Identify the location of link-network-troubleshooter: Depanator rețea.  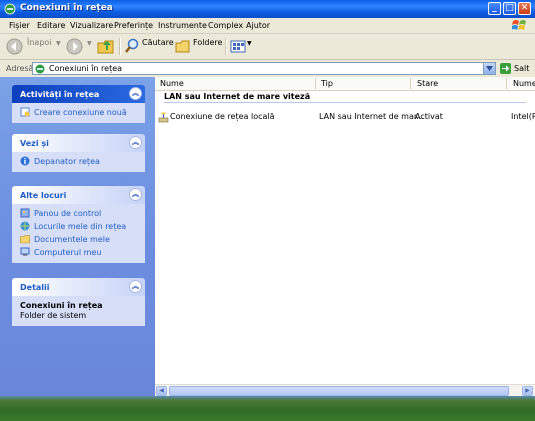
(78, 161).